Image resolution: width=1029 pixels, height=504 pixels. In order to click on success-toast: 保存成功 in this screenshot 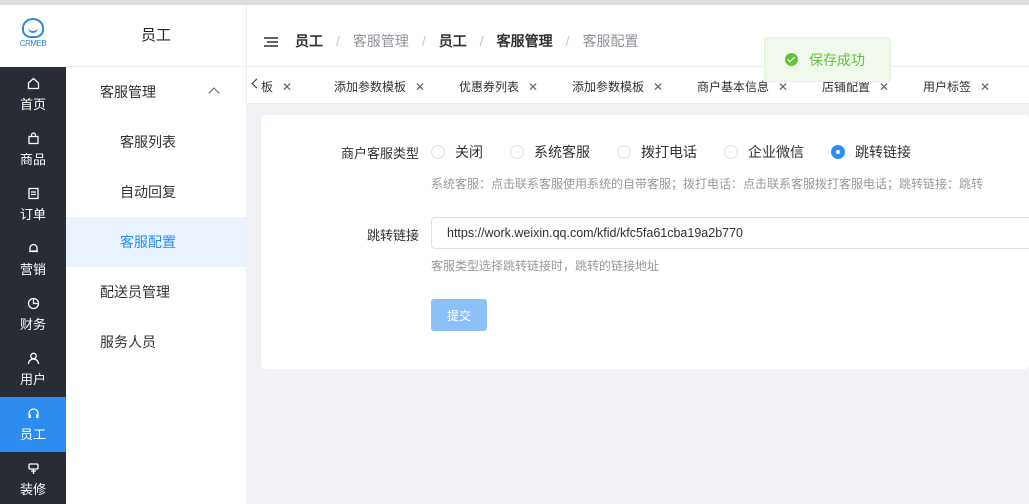, I will do `click(827, 59)`.